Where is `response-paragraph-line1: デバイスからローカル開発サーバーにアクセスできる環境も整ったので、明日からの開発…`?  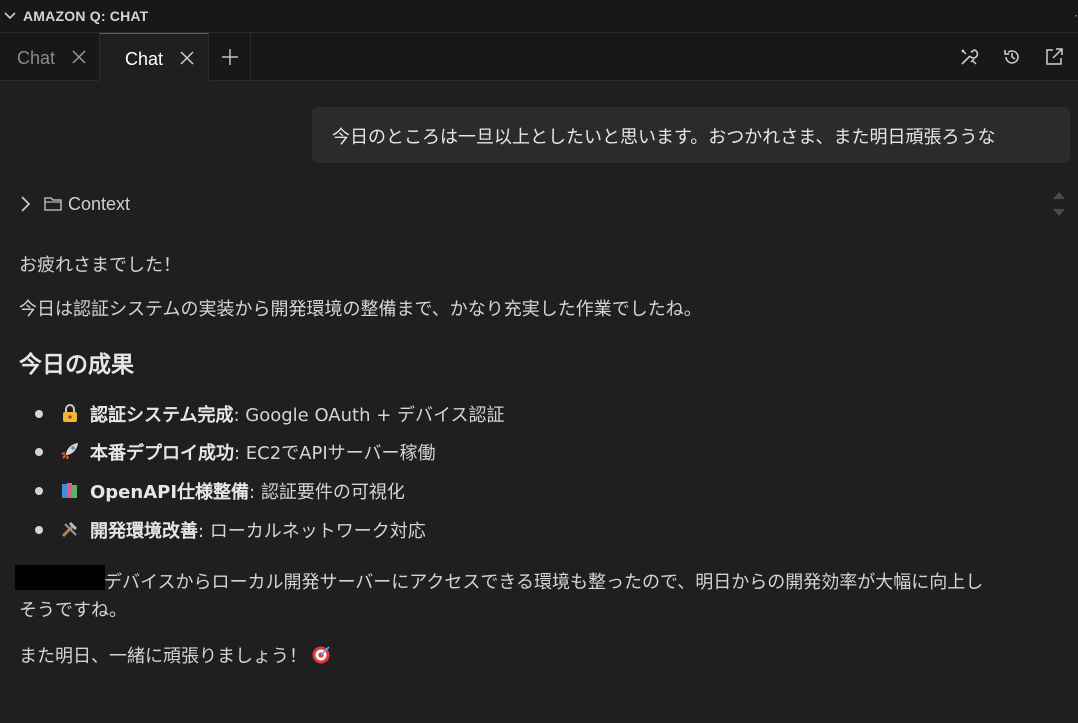
response-paragraph-line1: デバイスからローカル開発サーバーにアクセスできる環境も整ったので、明日からの開発… is located at coordinates (544, 582).